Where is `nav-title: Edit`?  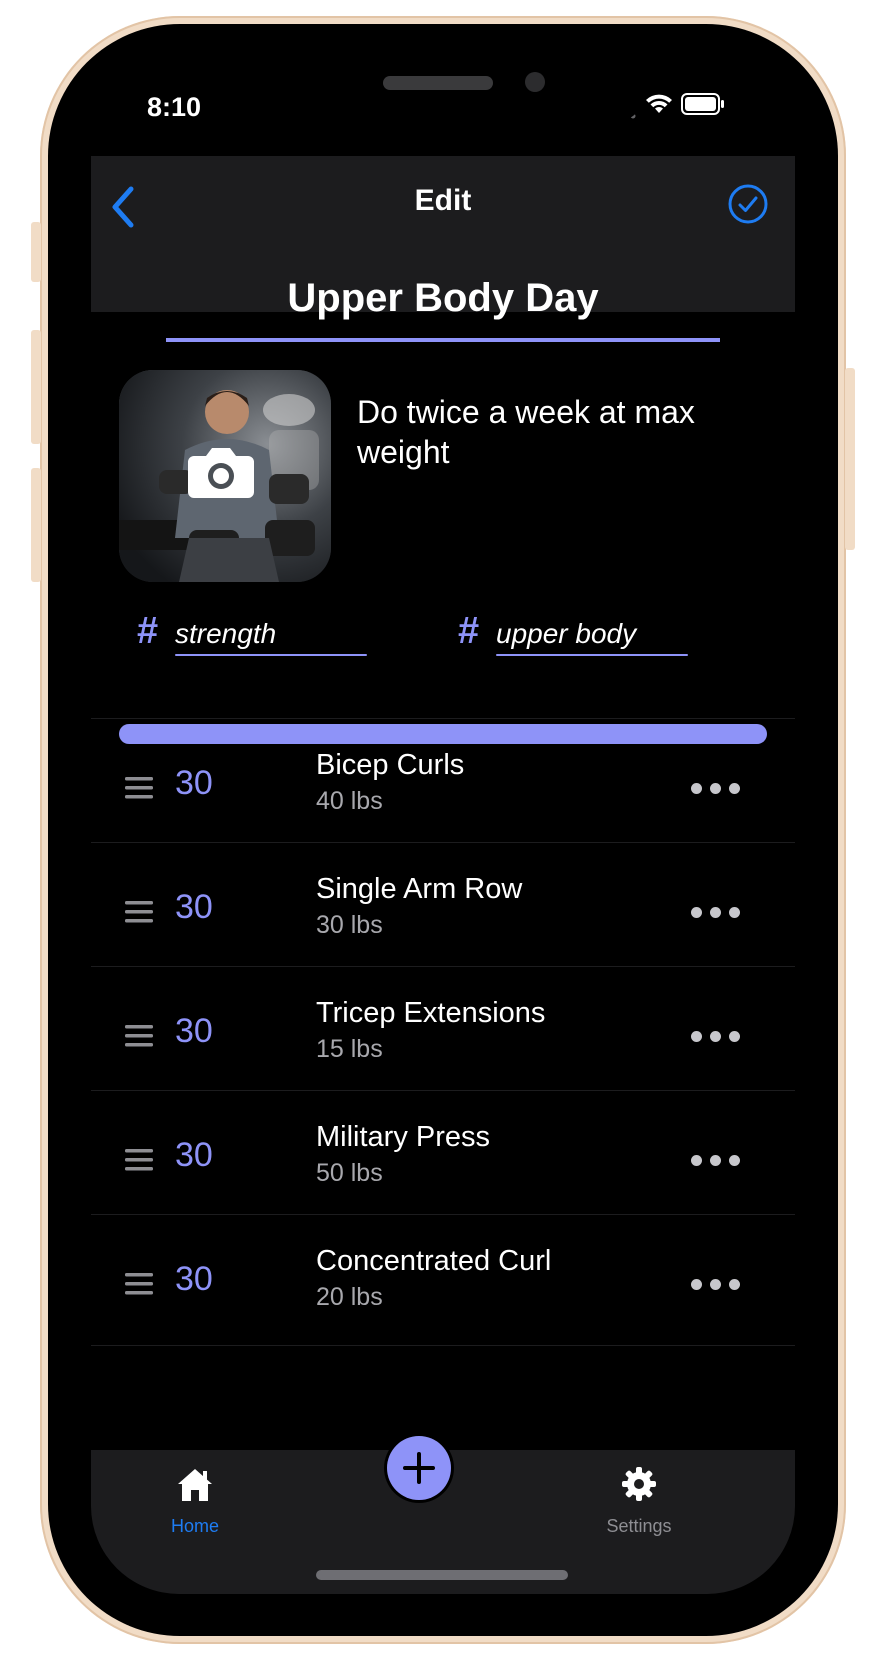
nav-title: Edit is located at coordinates (443, 200).